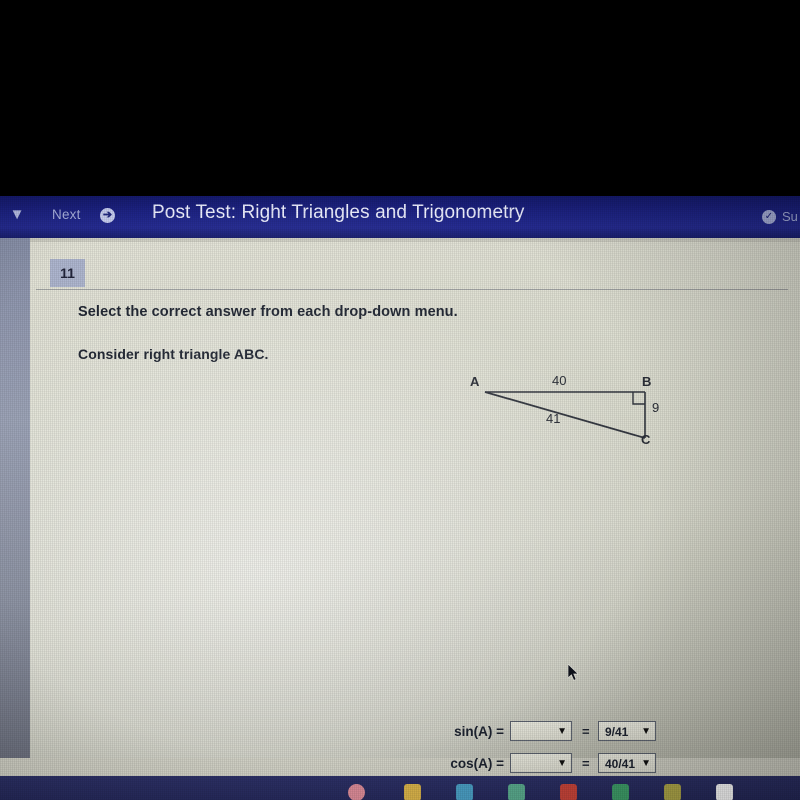 This screenshot has width=800, height=800. Describe the element at coordinates (400, 788) in the screenshot. I see `os-taskbar` at that location.